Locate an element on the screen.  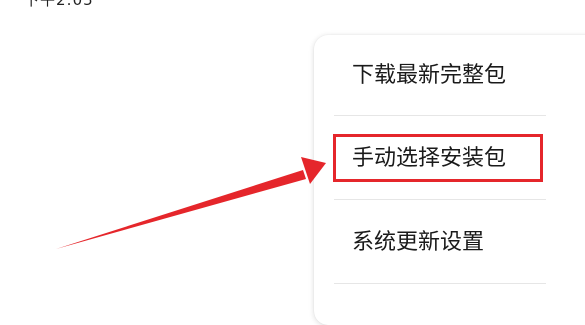
status-icons is located at coordinates (534, 3).